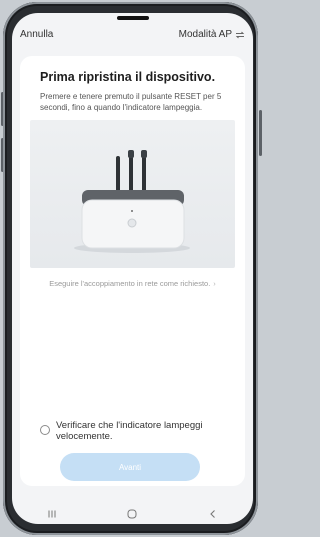 Image resolution: width=320 pixels, height=537 pixels. I want to click on swap-icon, so click(240, 34).